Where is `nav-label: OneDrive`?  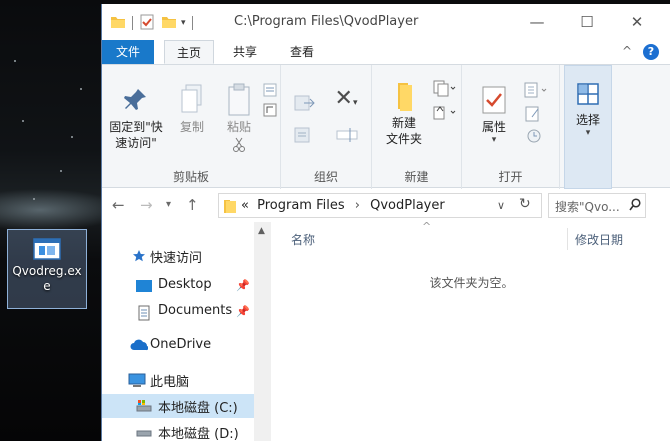
nav-label: OneDrive is located at coordinates (181, 344).